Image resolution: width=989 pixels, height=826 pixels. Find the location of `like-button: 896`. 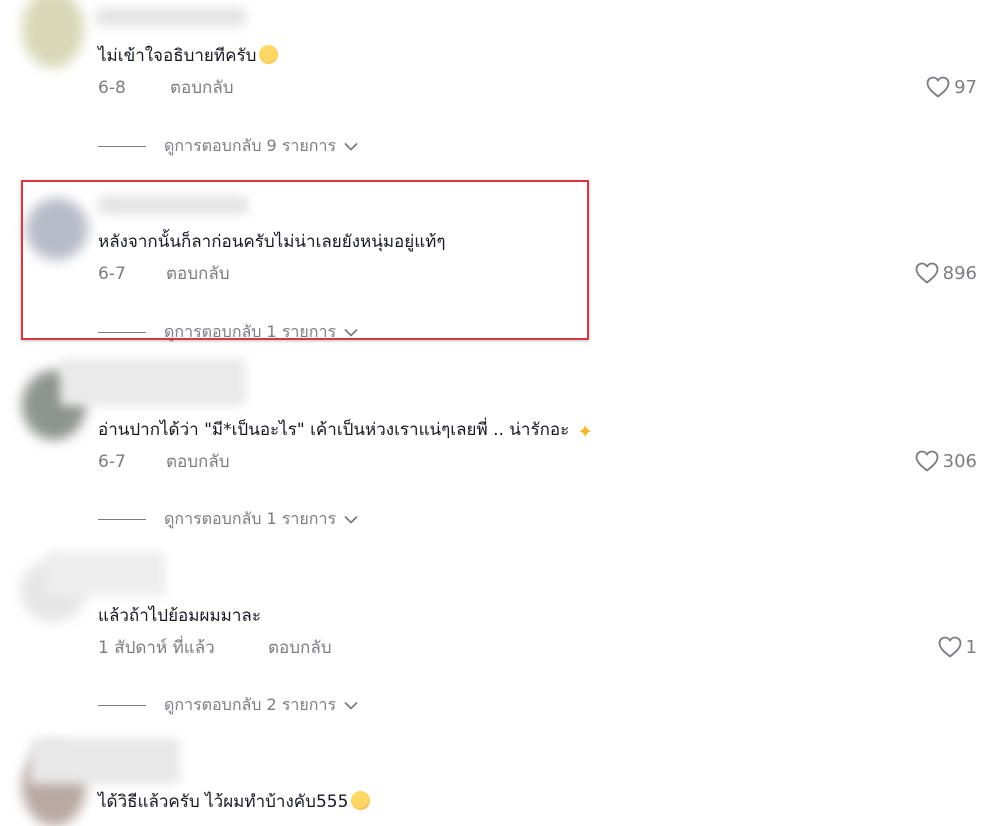

like-button: 896 is located at coordinates (946, 273).